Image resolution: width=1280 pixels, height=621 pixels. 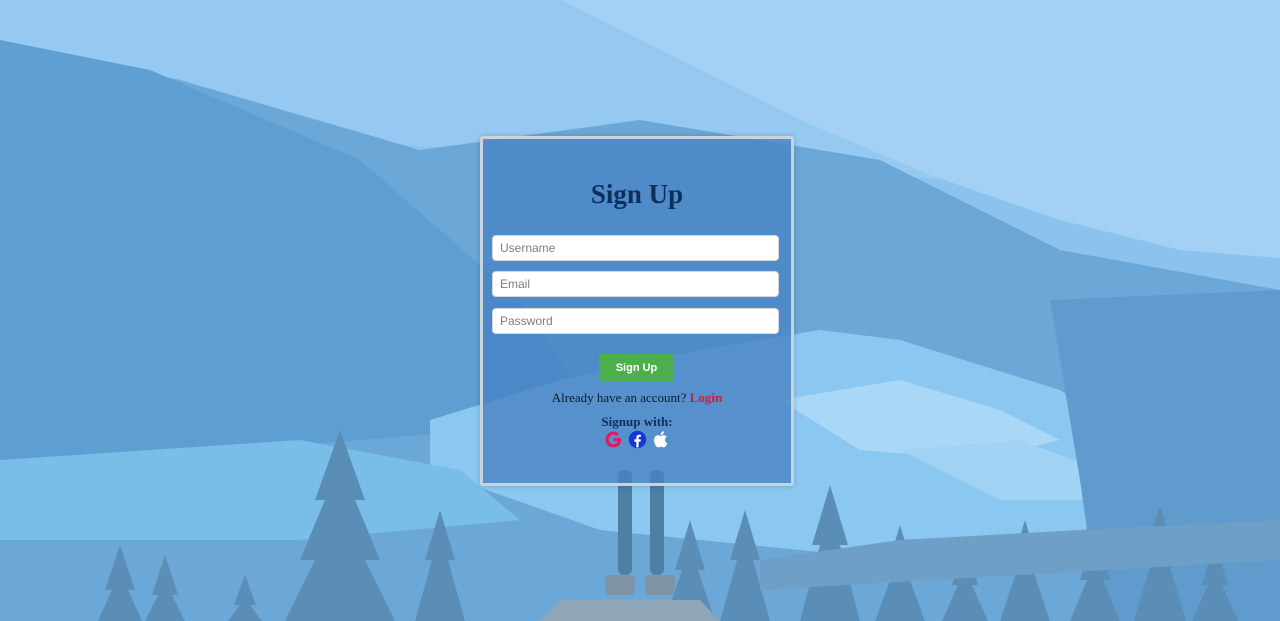 What do you see at coordinates (613, 439) in the screenshot?
I see `google-icon` at bounding box center [613, 439].